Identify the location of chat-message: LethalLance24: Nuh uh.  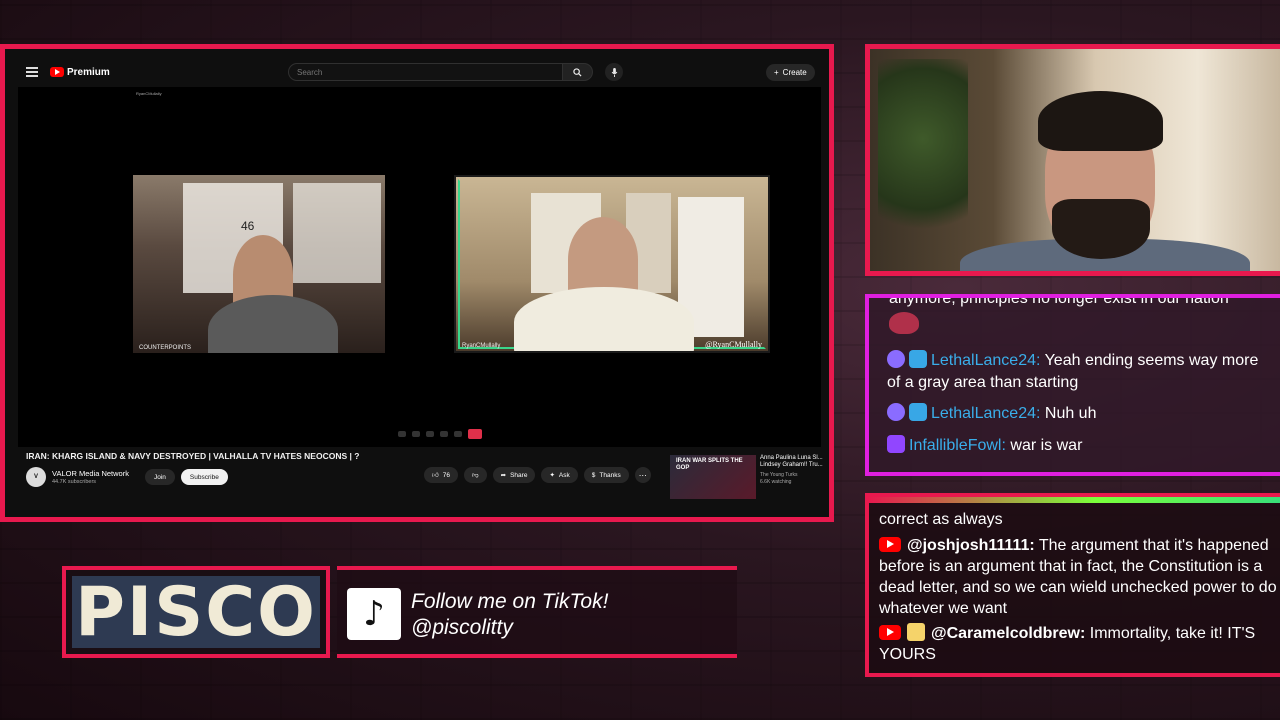
(1077, 414).